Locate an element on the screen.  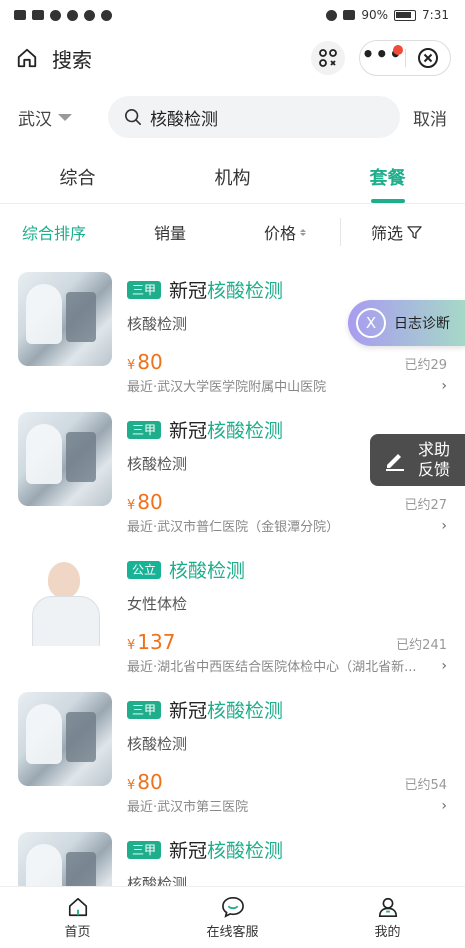
home-button is located at coordinates (27, 58).